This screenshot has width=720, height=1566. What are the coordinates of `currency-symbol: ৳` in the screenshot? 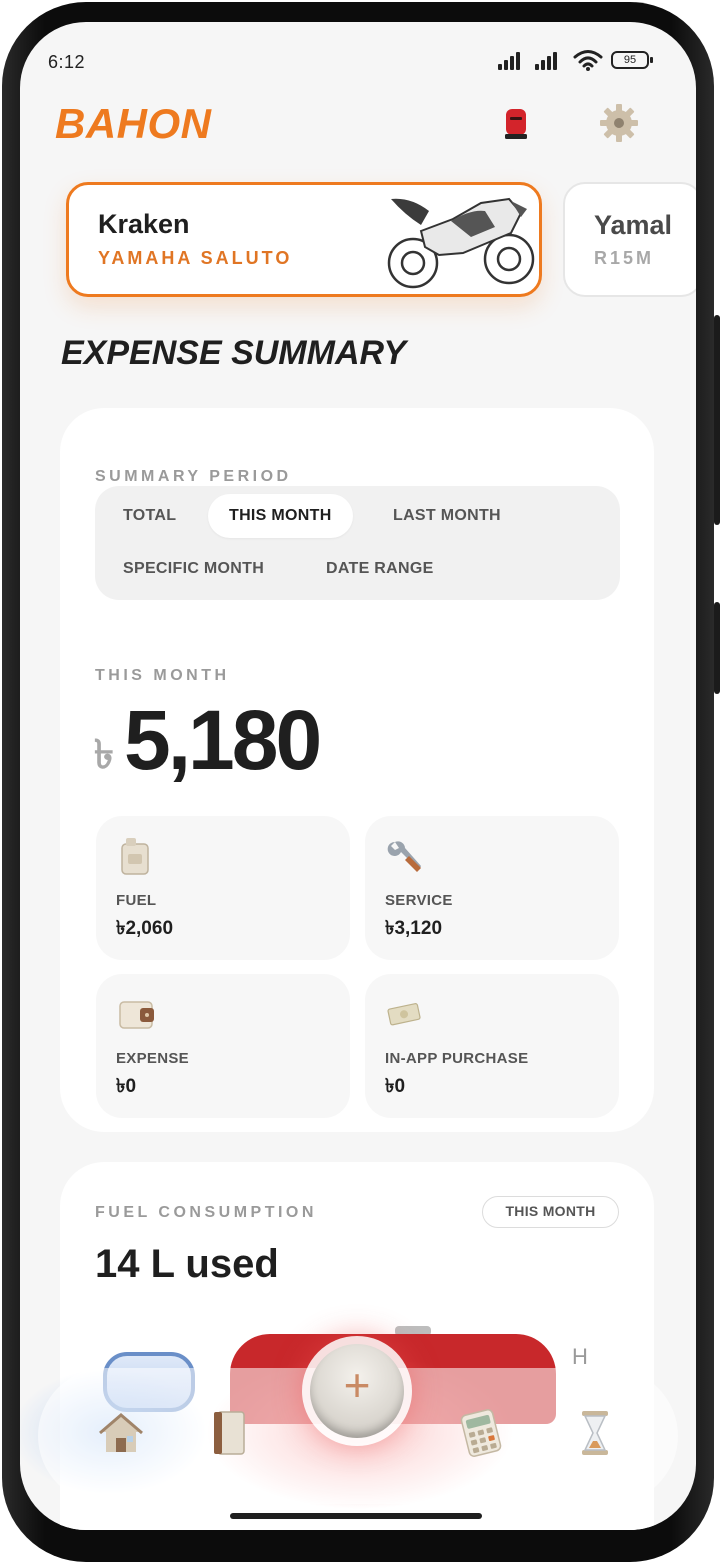 It's located at (104, 755).